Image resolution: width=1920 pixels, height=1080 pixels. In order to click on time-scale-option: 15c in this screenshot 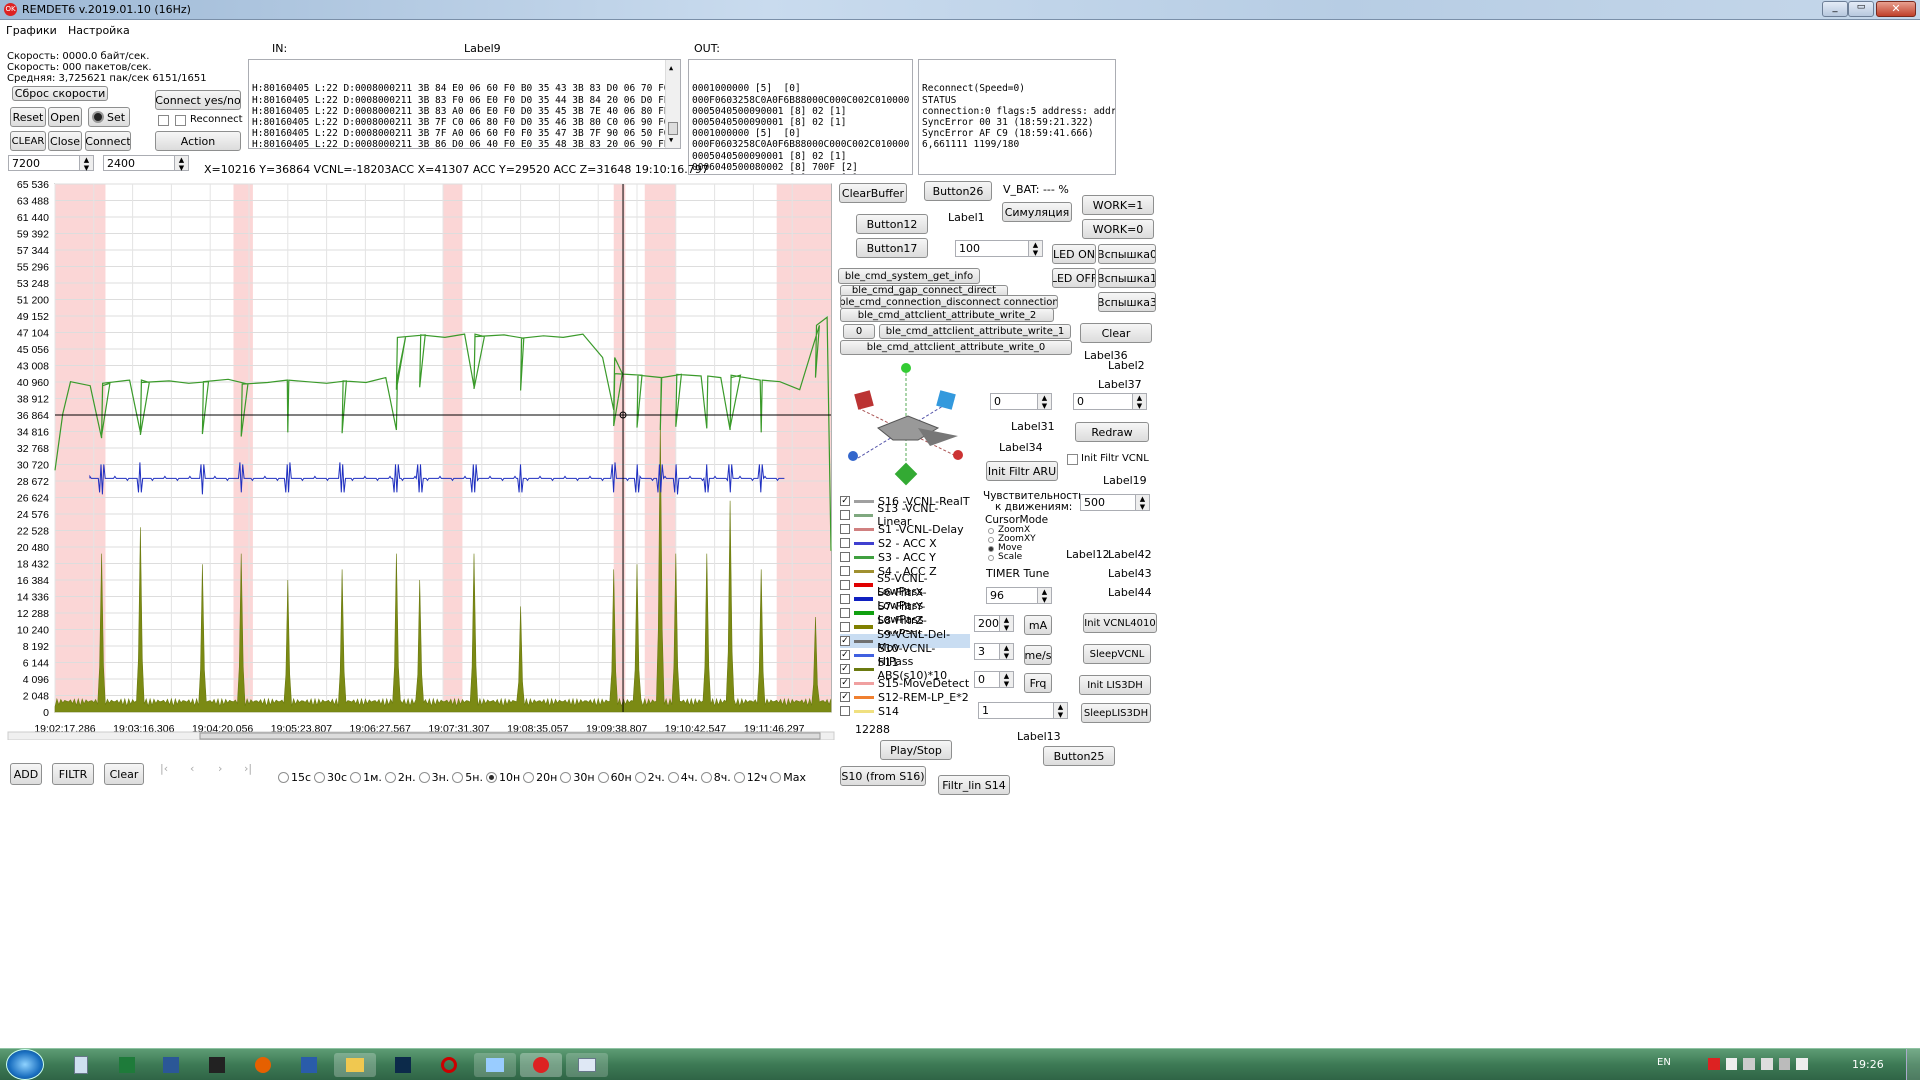, I will do `click(294, 777)`.